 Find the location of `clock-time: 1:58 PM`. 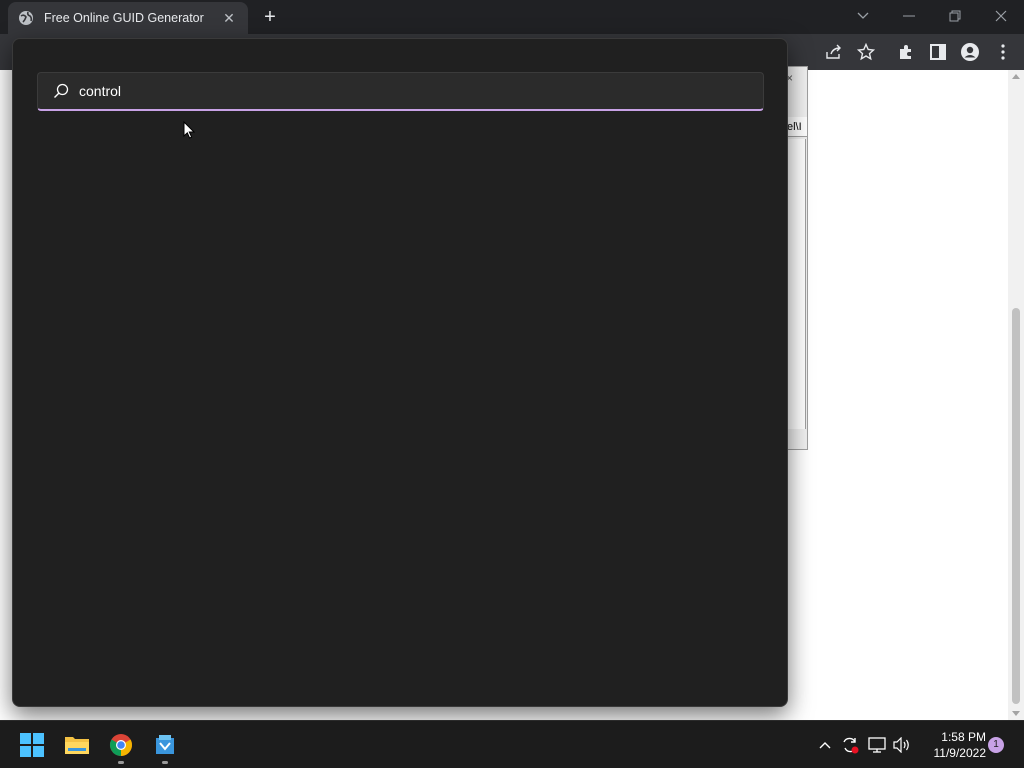

clock-time: 1:58 PM is located at coordinates (963, 737).